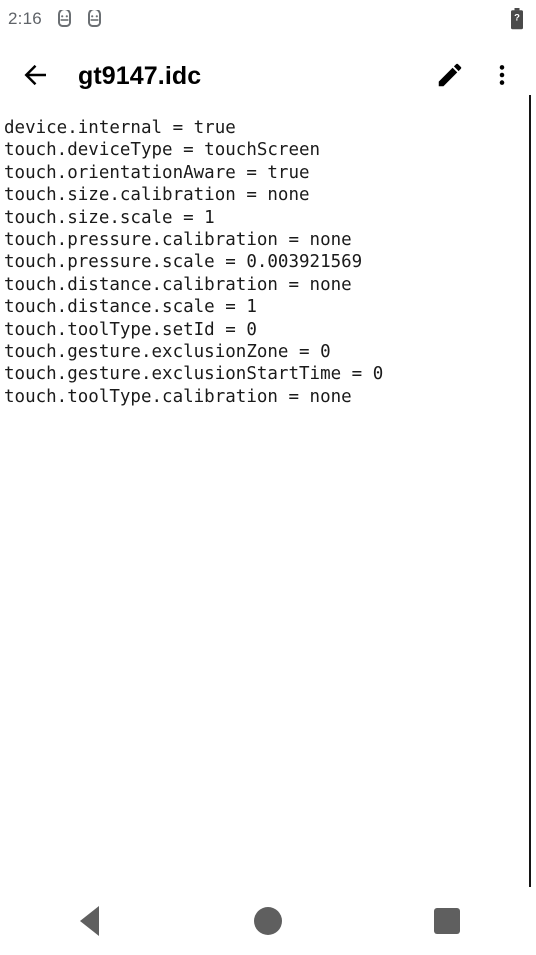  What do you see at coordinates (183, 262) in the screenshot?
I see `code-line: touch.pressure.scale = 0.003921569` at bounding box center [183, 262].